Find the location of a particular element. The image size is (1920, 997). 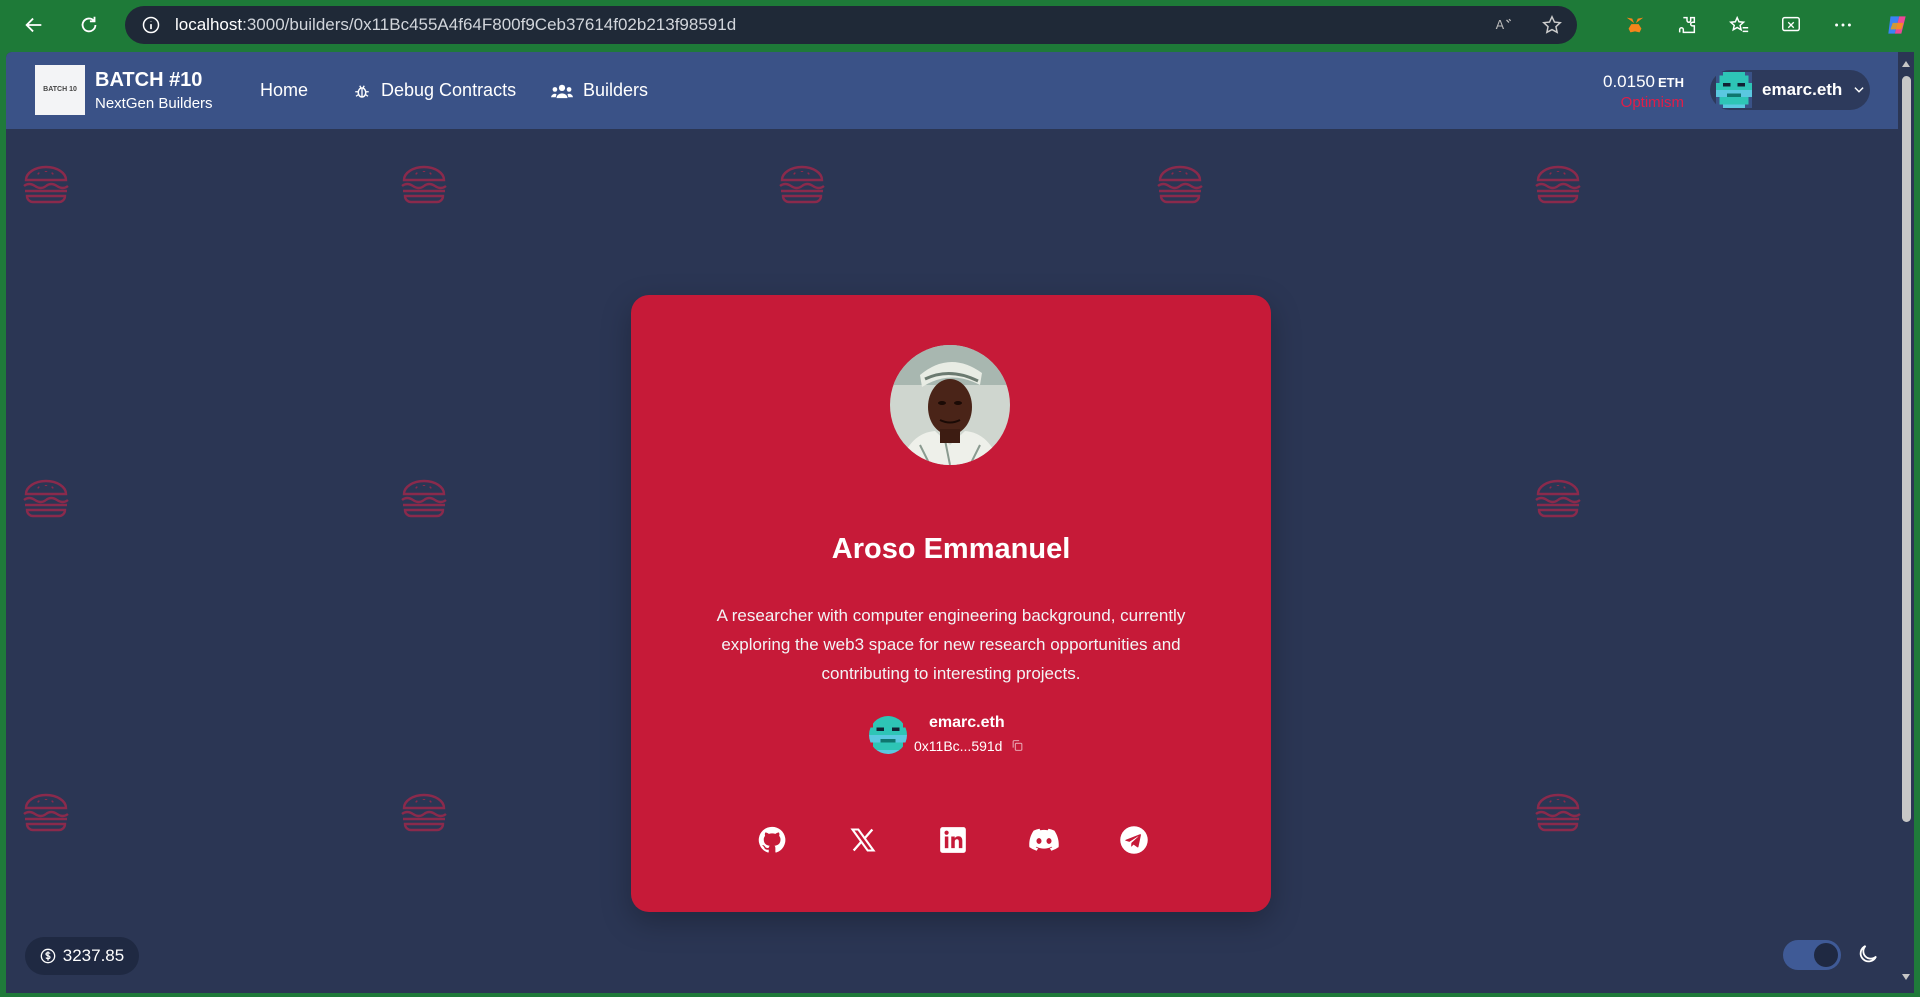

dollar-circle-icon is located at coordinates (48, 956).